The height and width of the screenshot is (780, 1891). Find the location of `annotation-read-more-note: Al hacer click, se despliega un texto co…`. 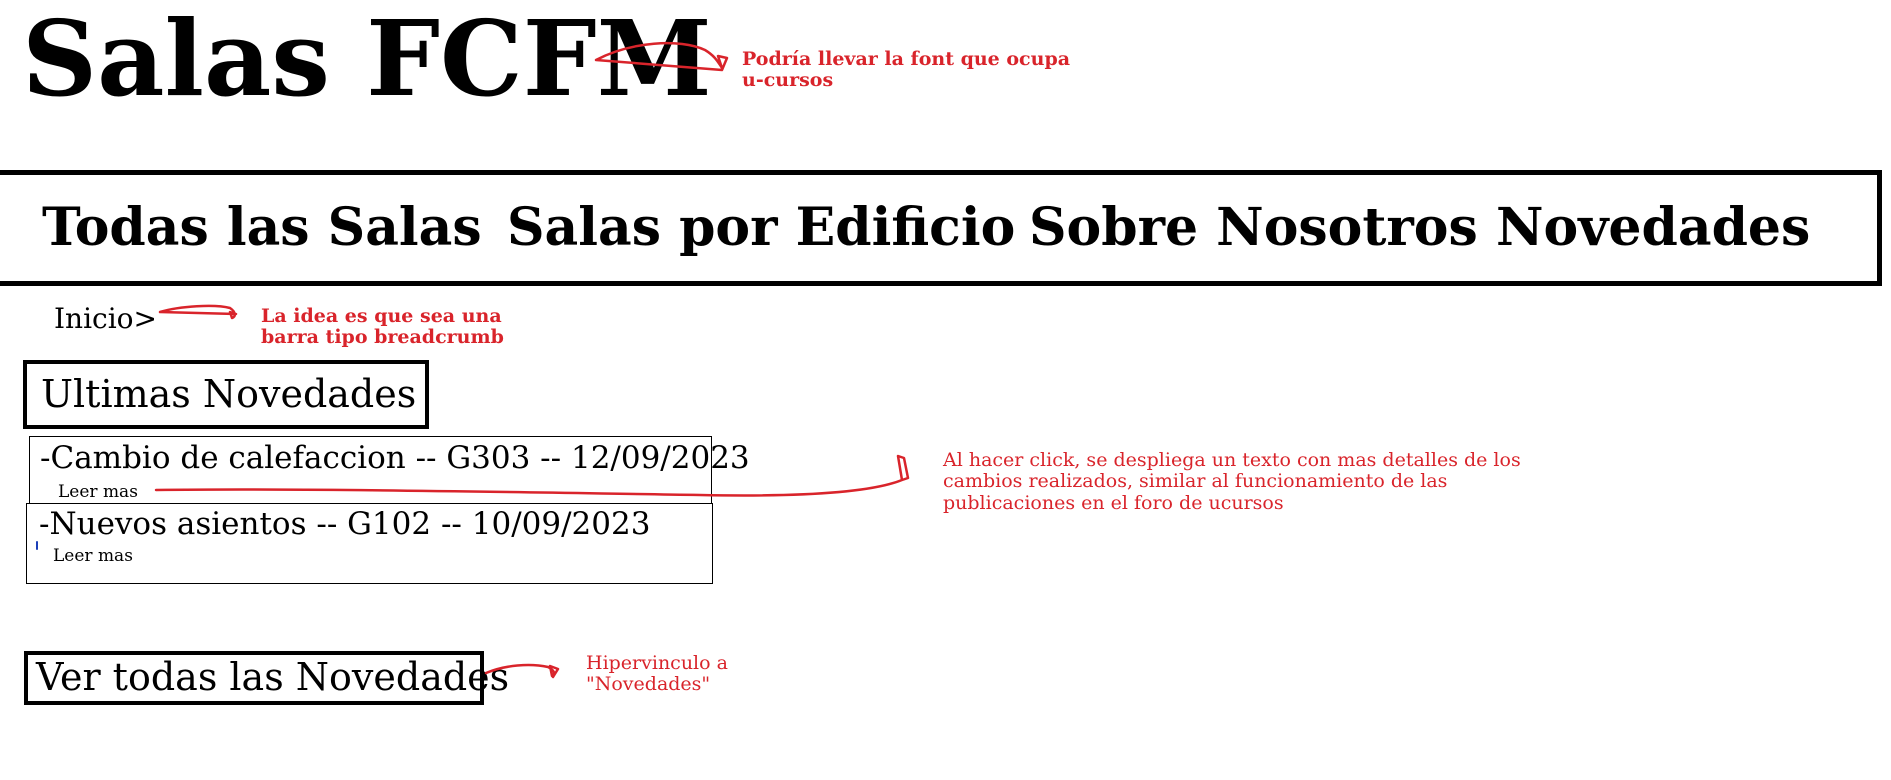

annotation-read-more-note: Al hacer click, se despliega un texto co… is located at coordinates (1232, 481).